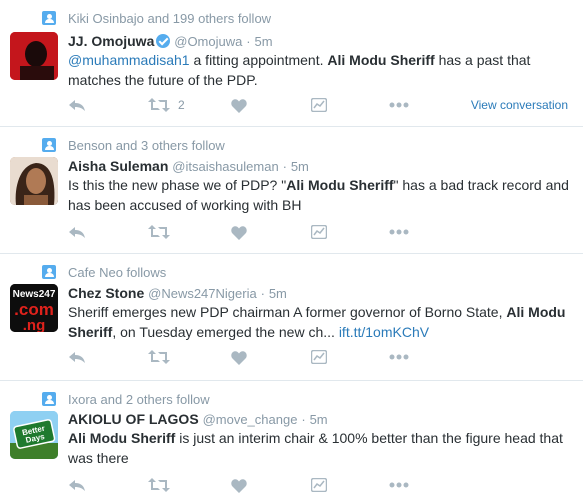  I want to click on retweet-button: 2, so click(166, 105).